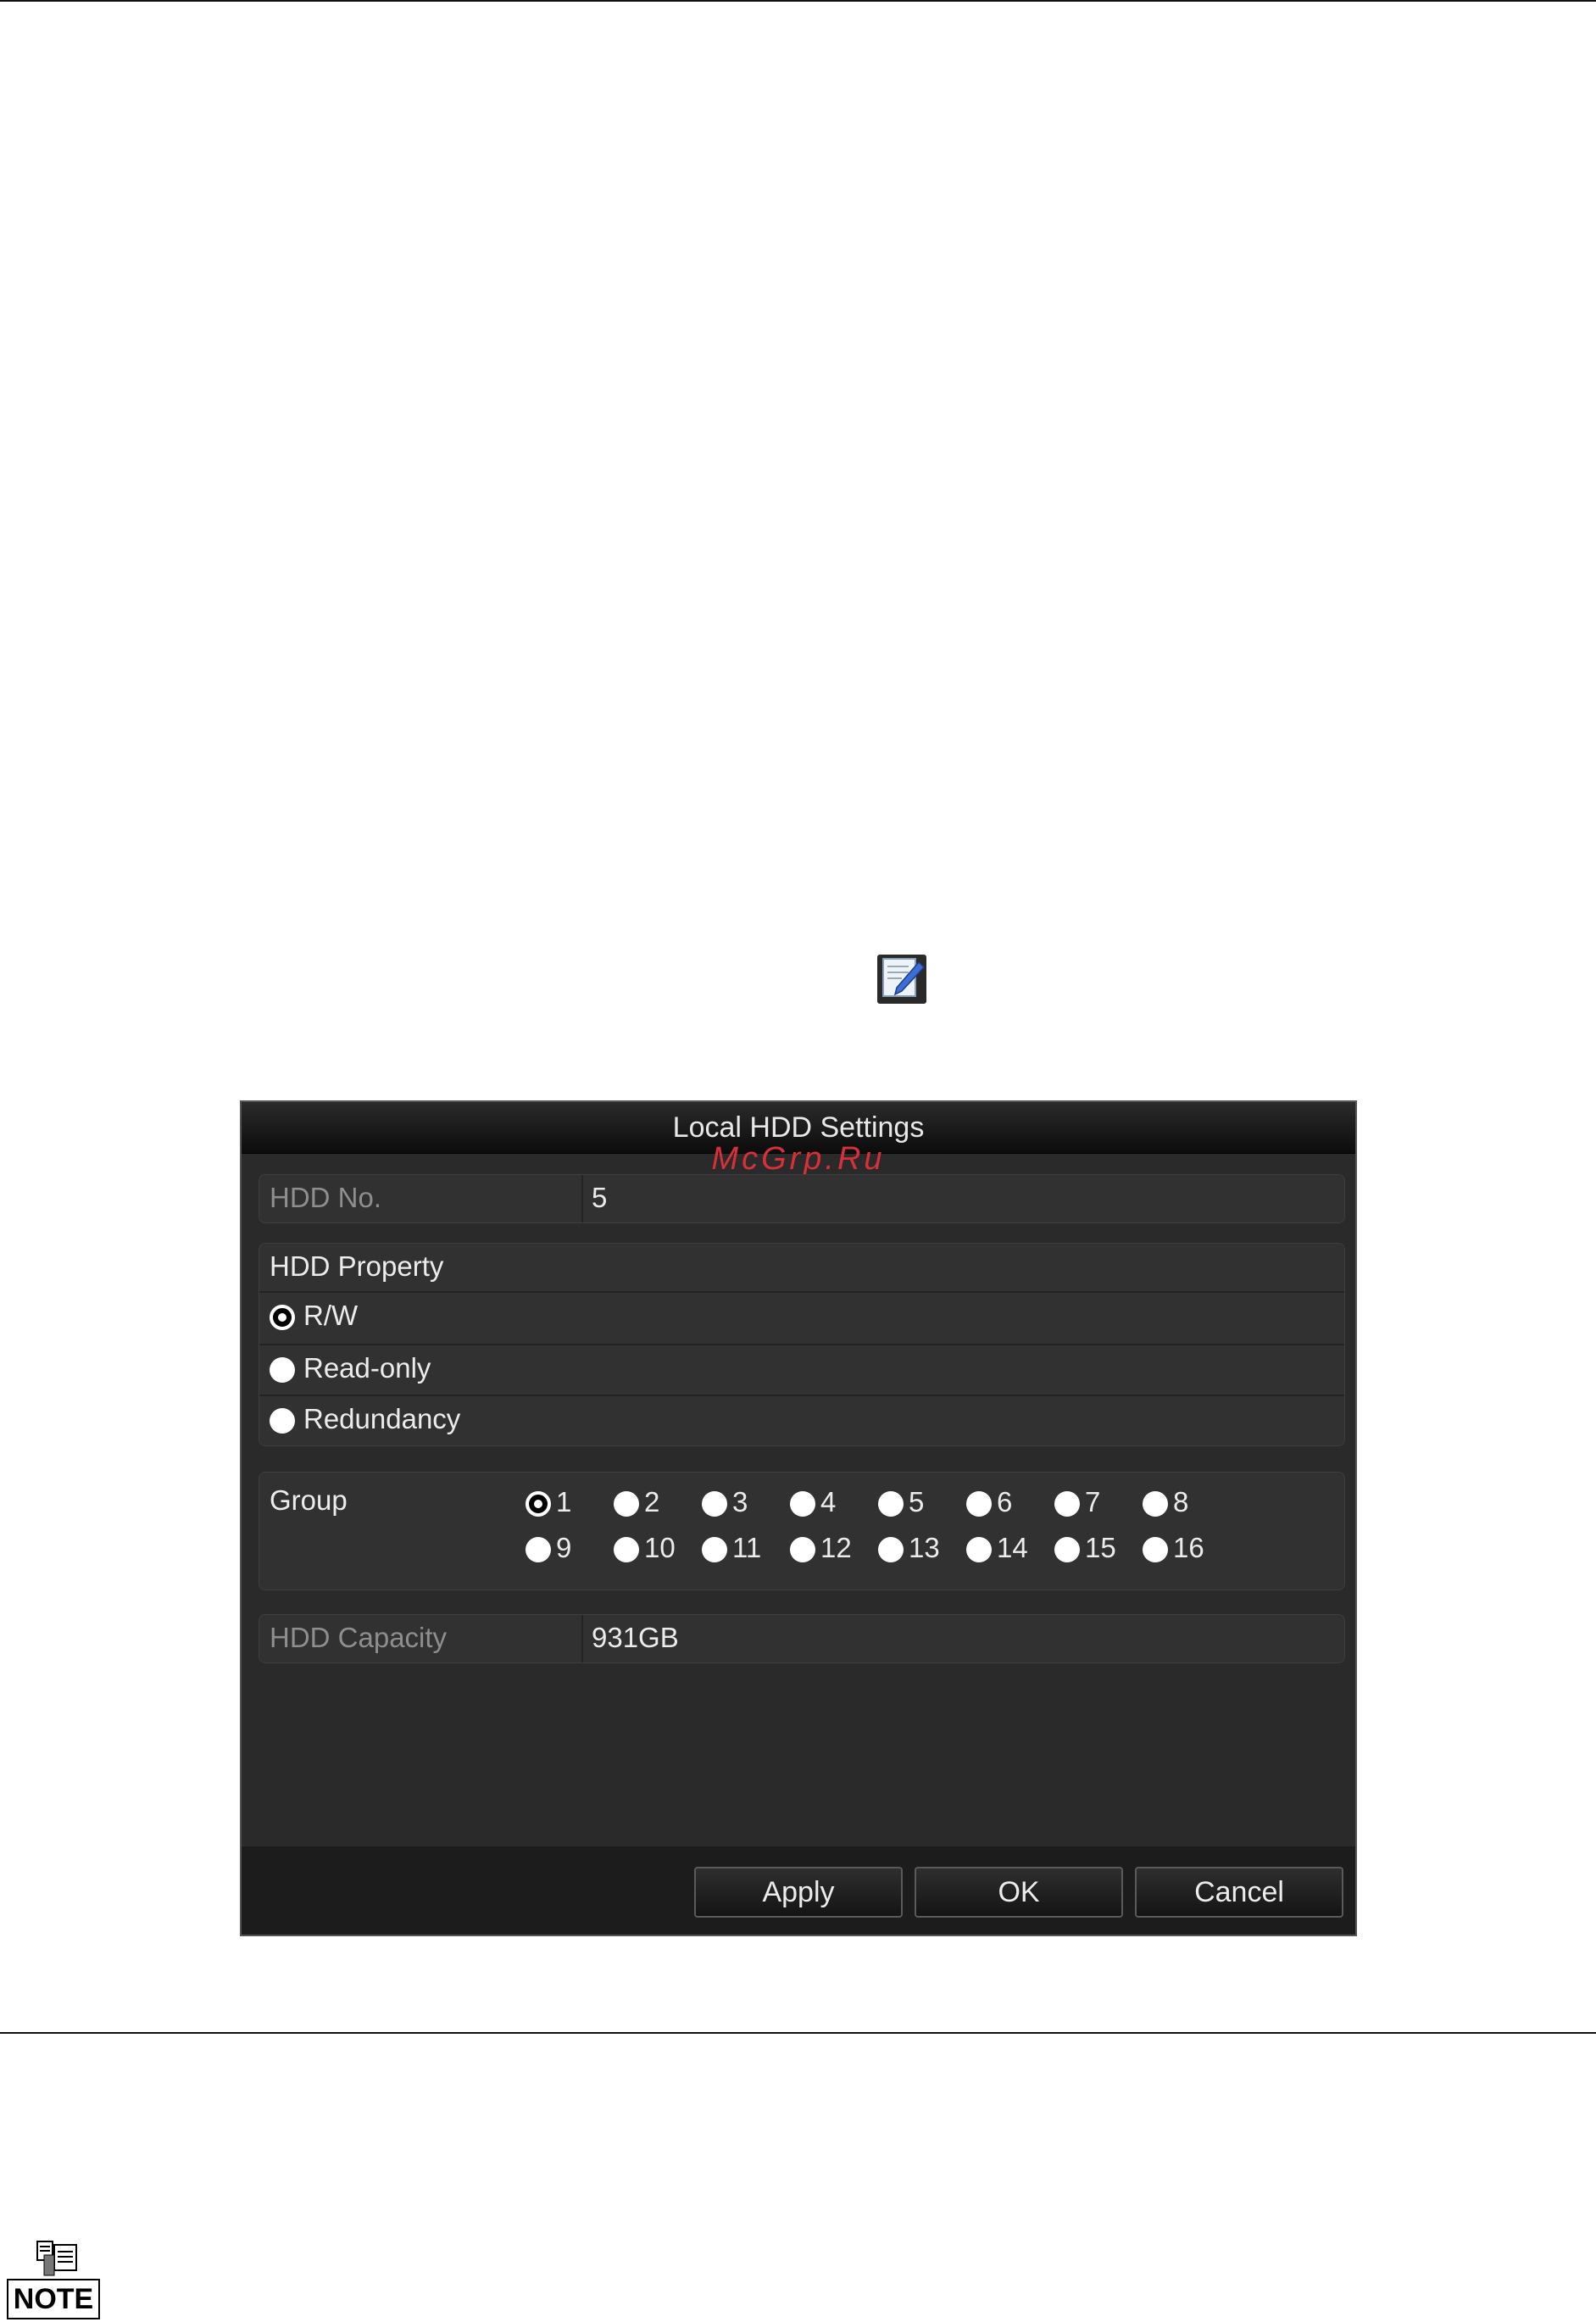  Describe the element at coordinates (564, 1501) in the screenshot. I see `group-radio-label: 1` at that location.